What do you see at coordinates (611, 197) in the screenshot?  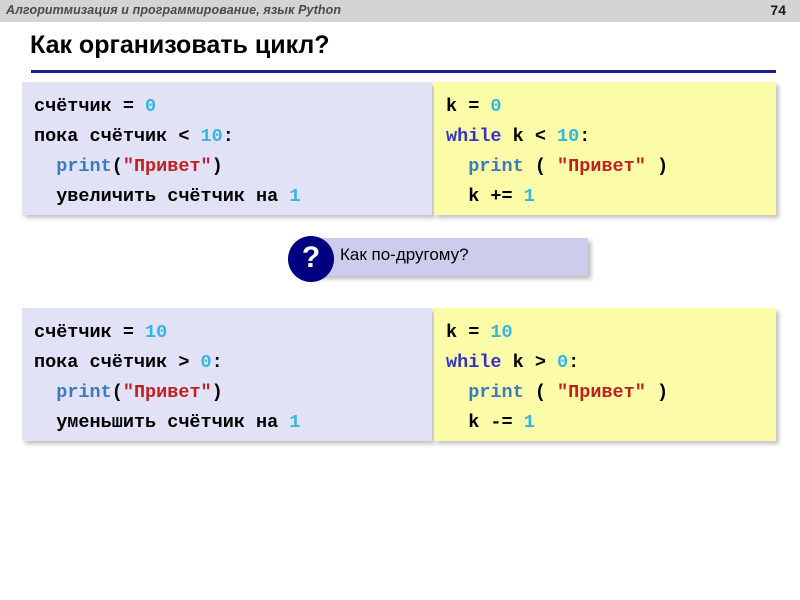 I see `code-line: k += 1` at bounding box center [611, 197].